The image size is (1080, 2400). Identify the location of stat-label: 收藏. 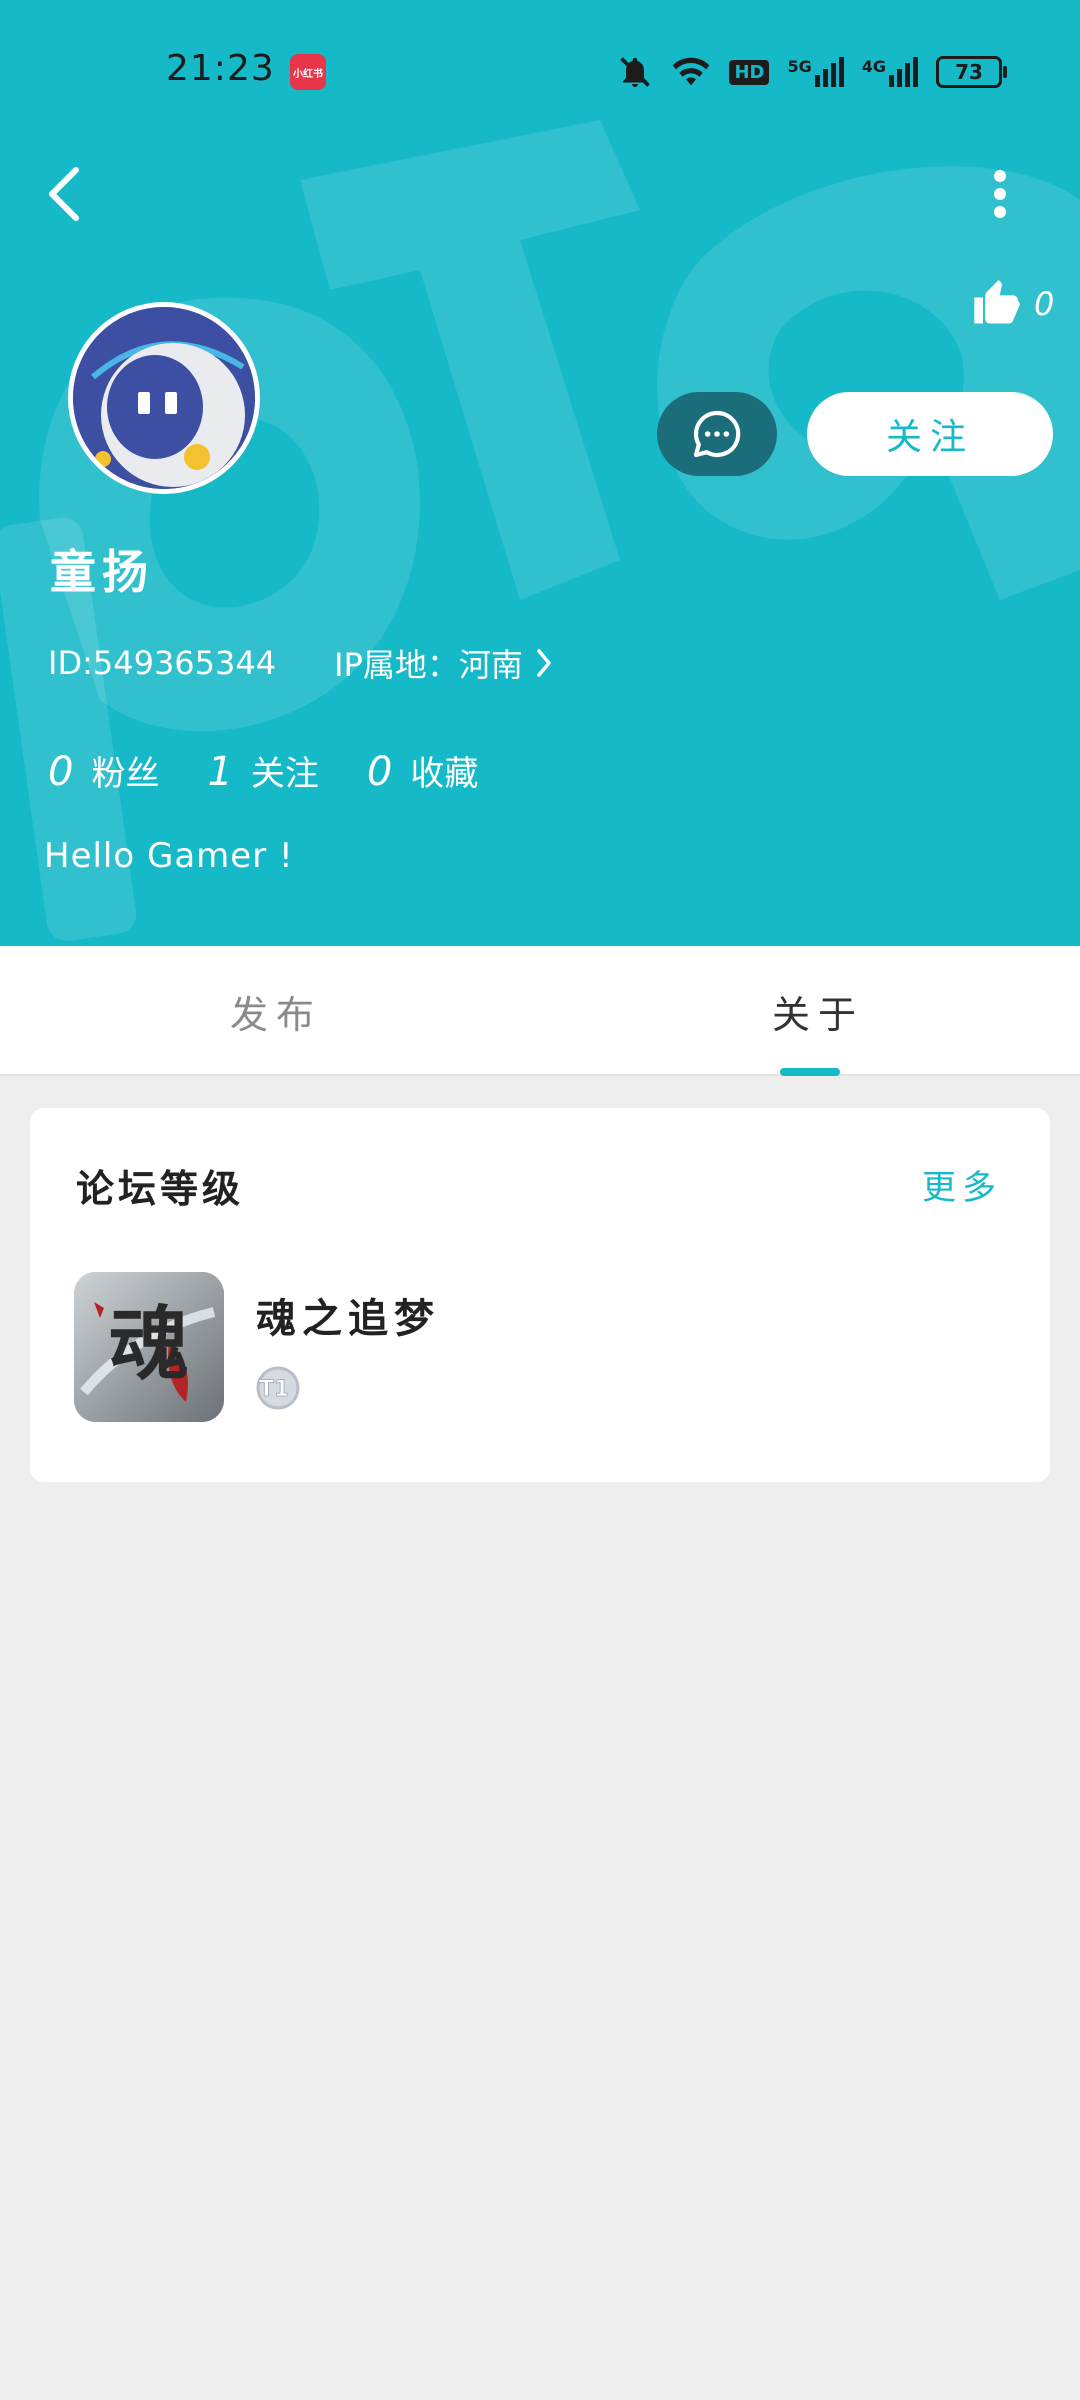
(444, 774).